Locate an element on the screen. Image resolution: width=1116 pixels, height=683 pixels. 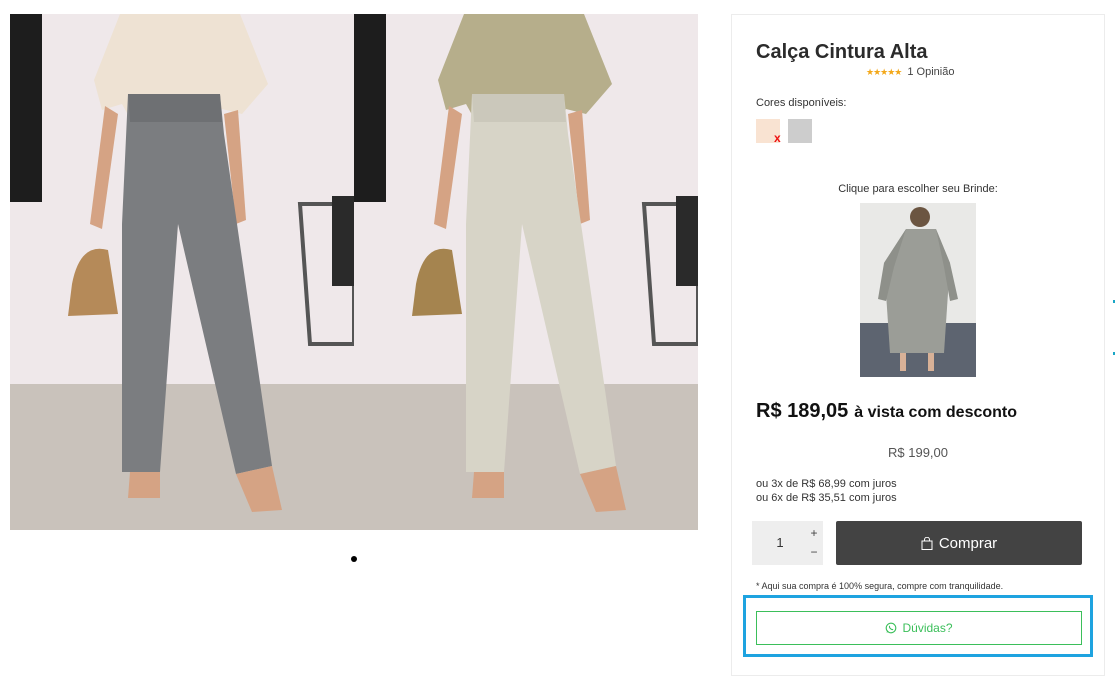
price-old: R$ 199,00 is located at coordinates (918, 452).